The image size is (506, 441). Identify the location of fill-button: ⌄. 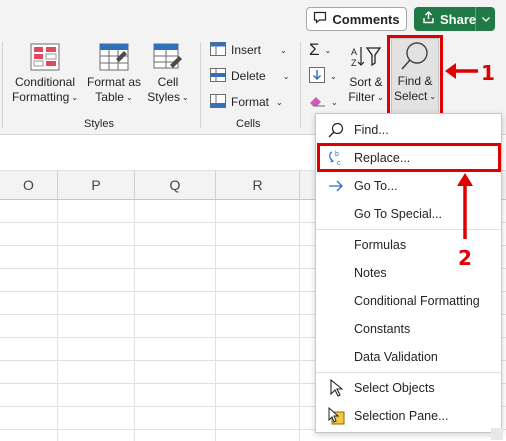
(323, 76).